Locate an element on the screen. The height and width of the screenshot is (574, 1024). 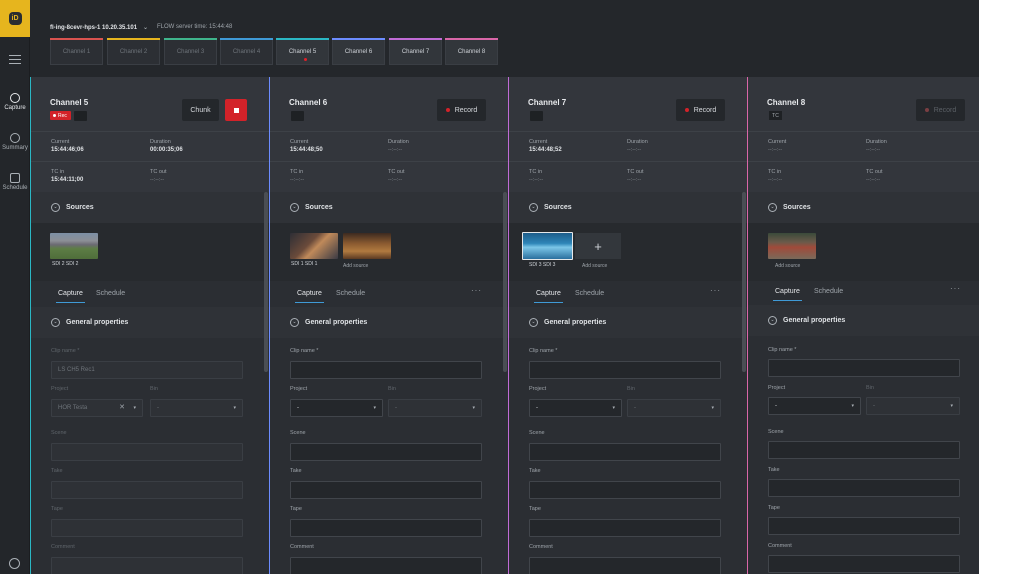
duration-label: Duration is located at coordinates (398, 142).